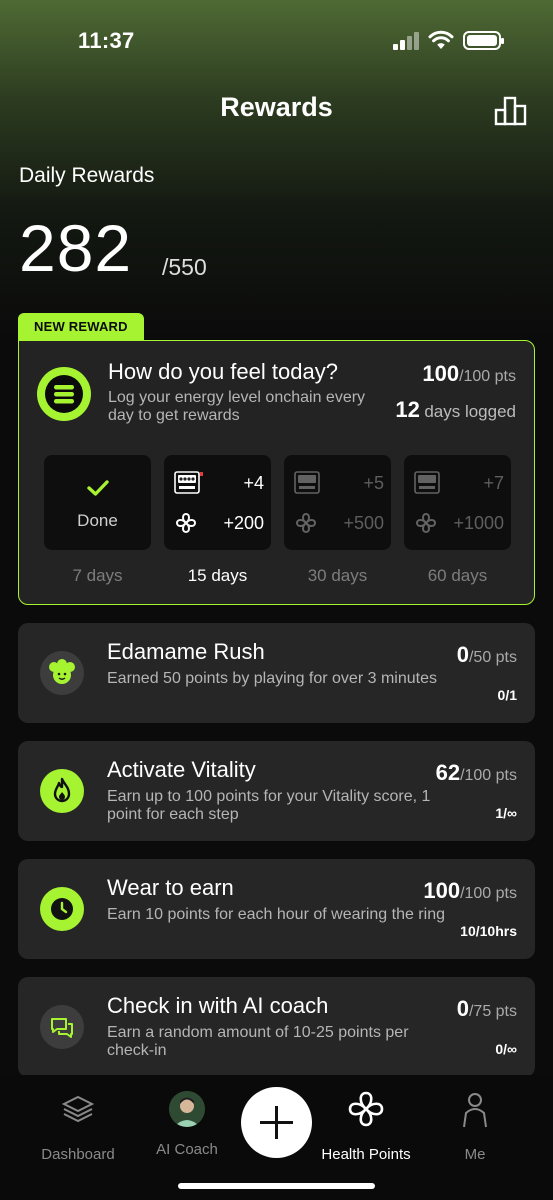 This screenshot has width=553, height=1200. What do you see at coordinates (337, 575) in the screenshot?
I see `tier-label: 30 days` at bounding box center [337, 575].